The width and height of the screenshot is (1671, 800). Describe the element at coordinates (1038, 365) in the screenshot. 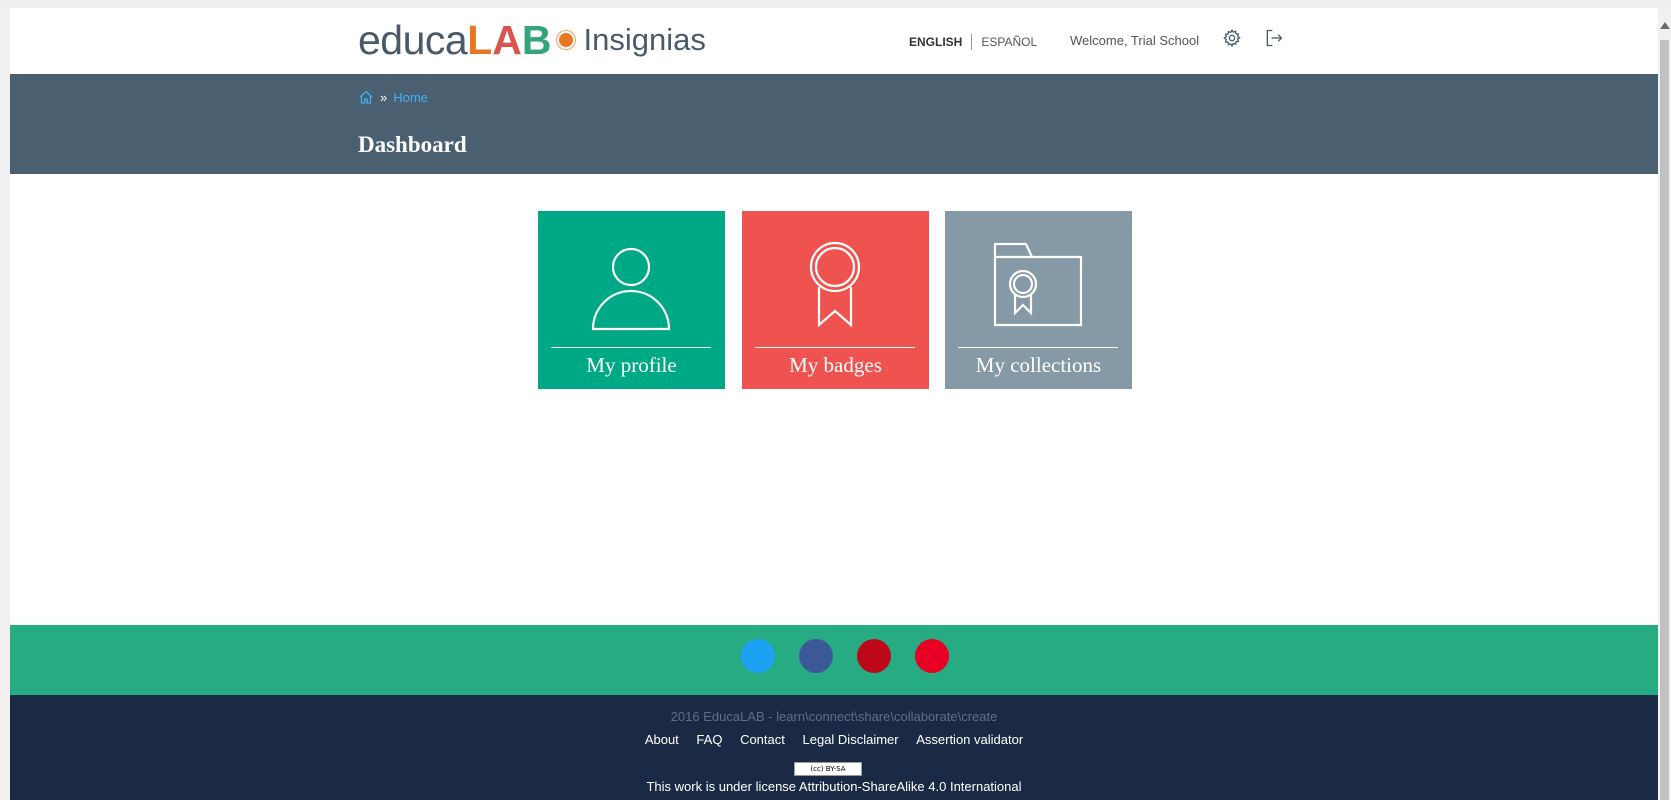

I see `my-collections-label: My collections` at that location.